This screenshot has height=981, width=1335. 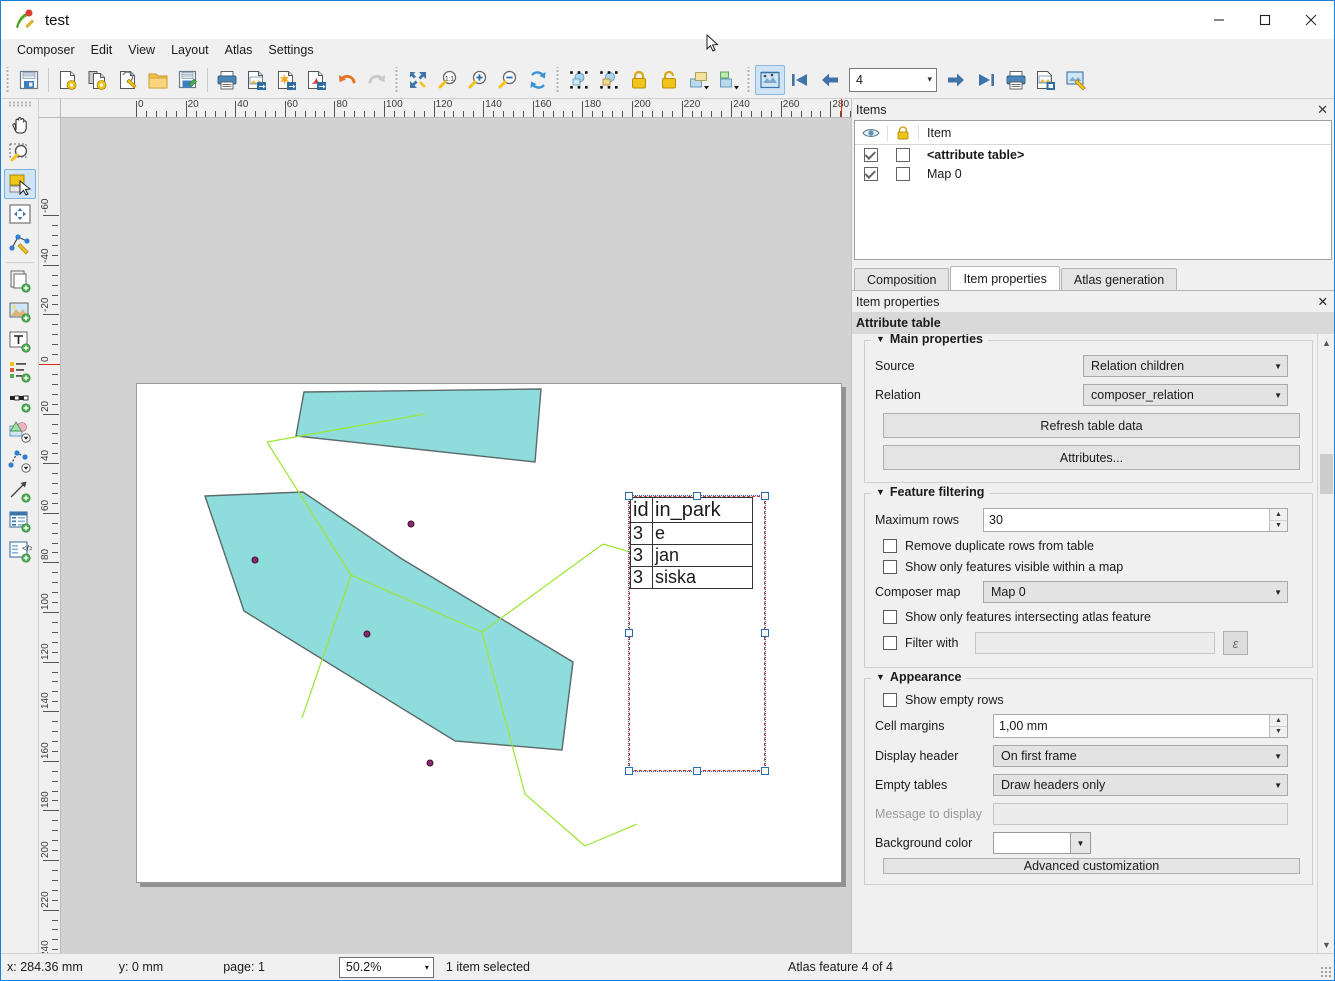 What do you see at coordinates (1093, 173) in the screenshot?
I see `list-item: Map 0` at bounding box center [1093, 173].